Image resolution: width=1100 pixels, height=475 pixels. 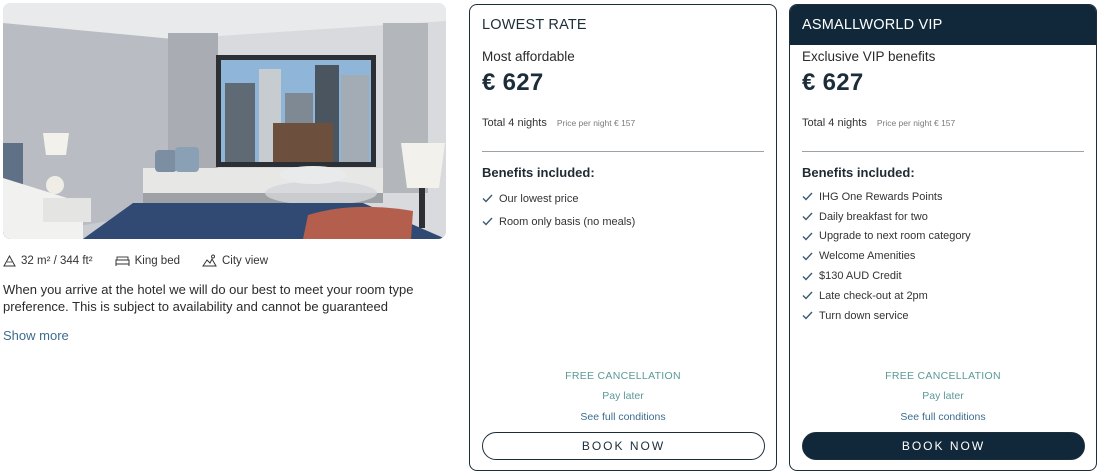 What do you see at coordinates (860, 276) in the screenshot?
I see `benefit-label: $130 AUD Credit` at bounding box center [860, 276].